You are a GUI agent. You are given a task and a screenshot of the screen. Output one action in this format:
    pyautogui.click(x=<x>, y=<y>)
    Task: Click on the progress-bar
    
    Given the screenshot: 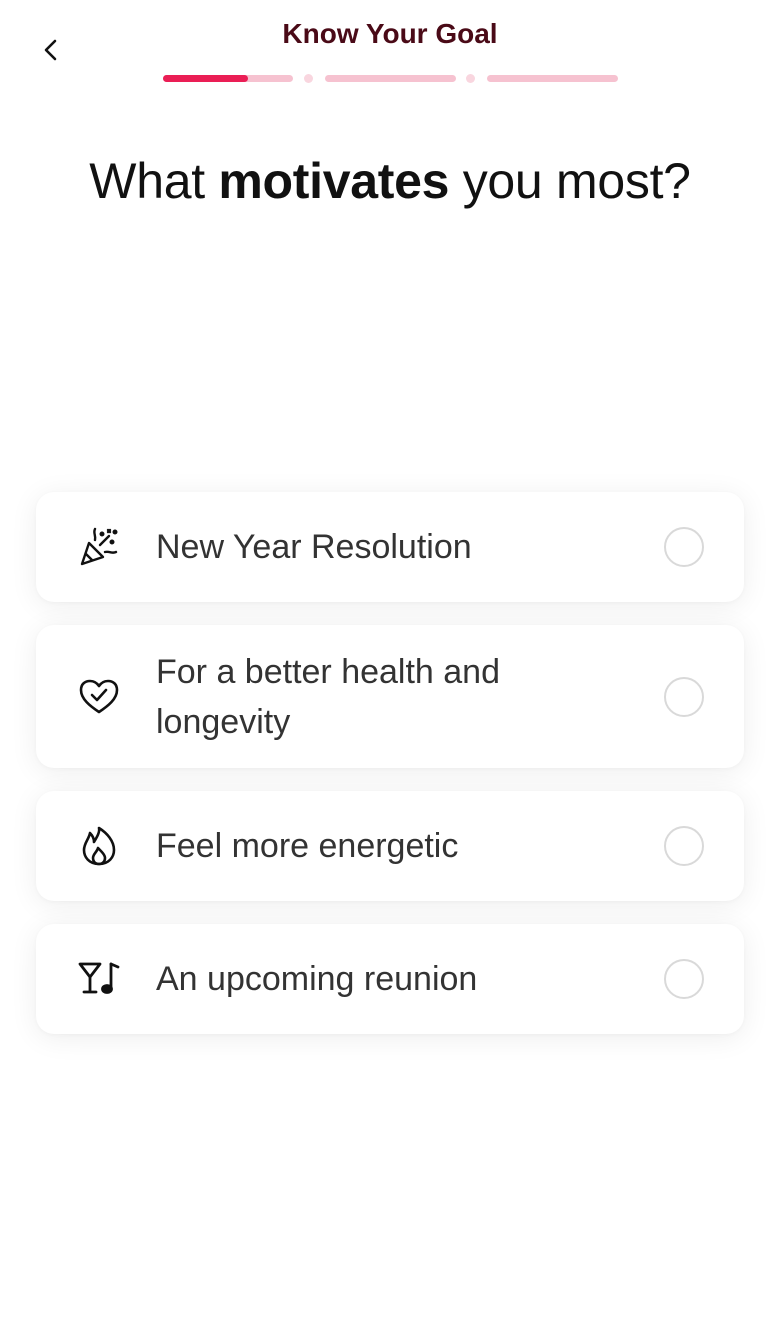 What is the action you would take?
    pyautogui.click(x=390, y=78)
    